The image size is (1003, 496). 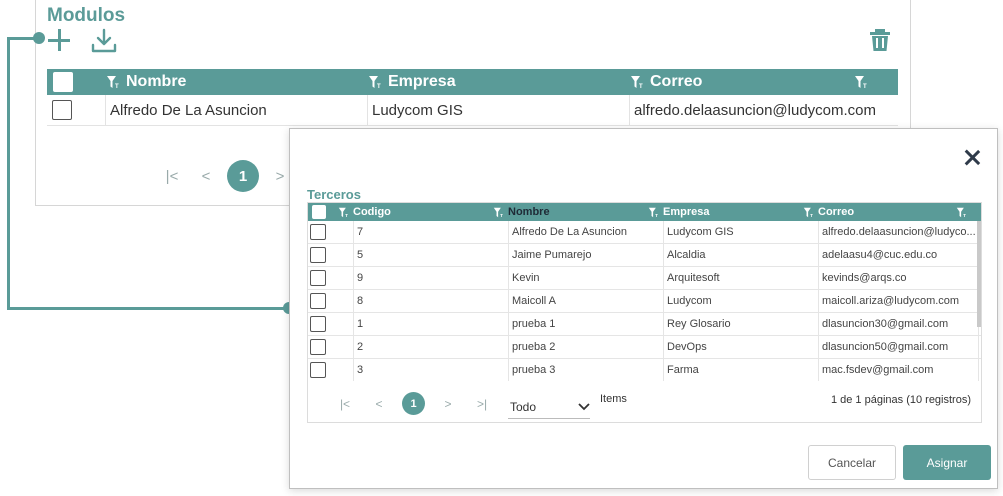 I want to click on cell-codigo: 7, so click(x=431, y=232).